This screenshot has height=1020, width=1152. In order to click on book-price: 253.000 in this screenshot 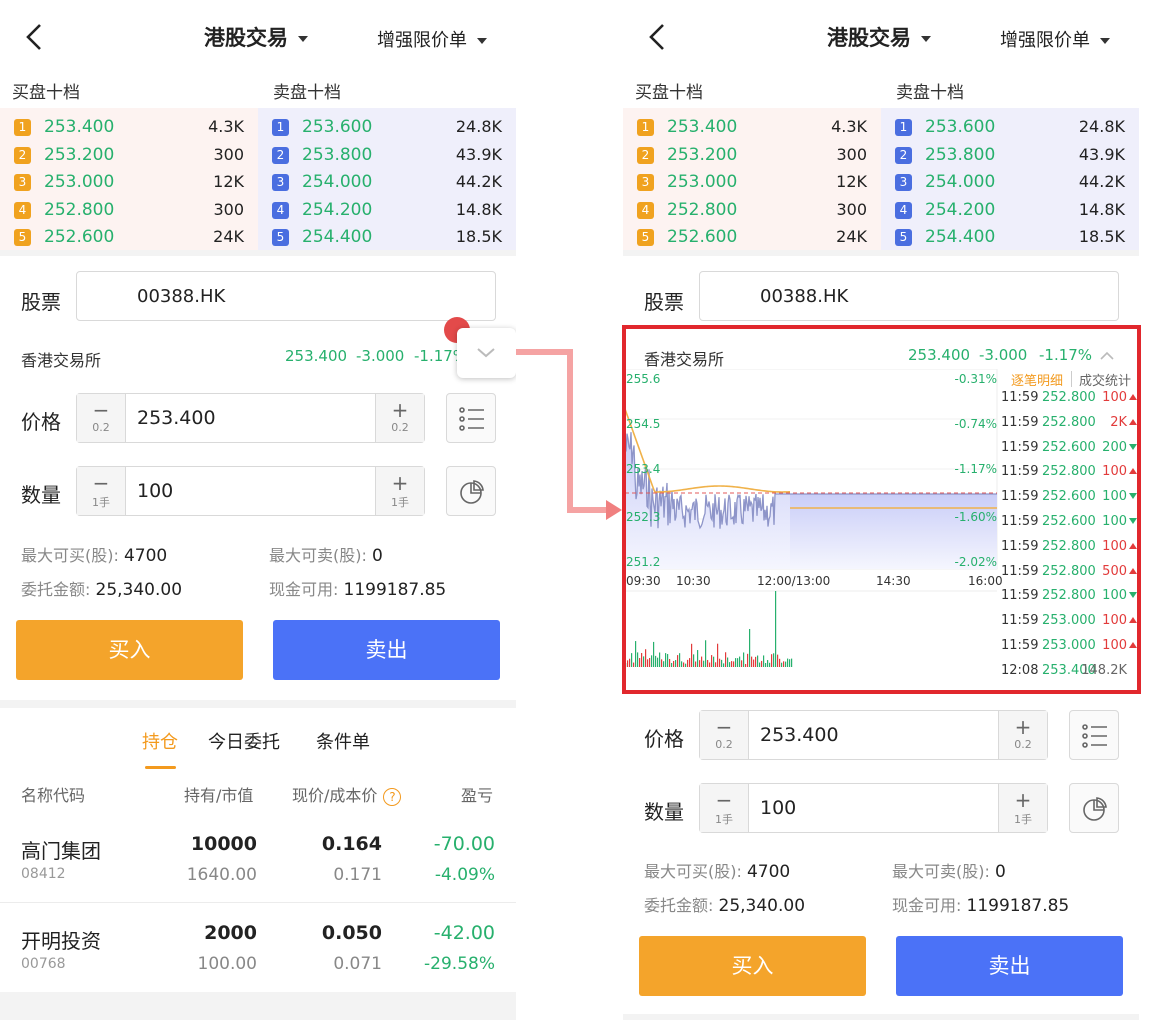, I will do `click(79, 182)`.